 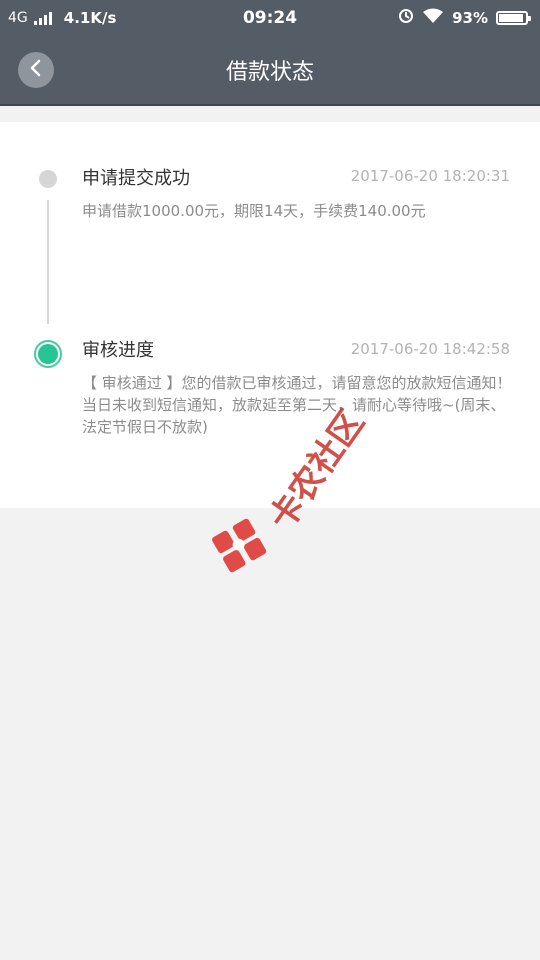 I want to click on timeline-connector, so click(x=48, y=262).